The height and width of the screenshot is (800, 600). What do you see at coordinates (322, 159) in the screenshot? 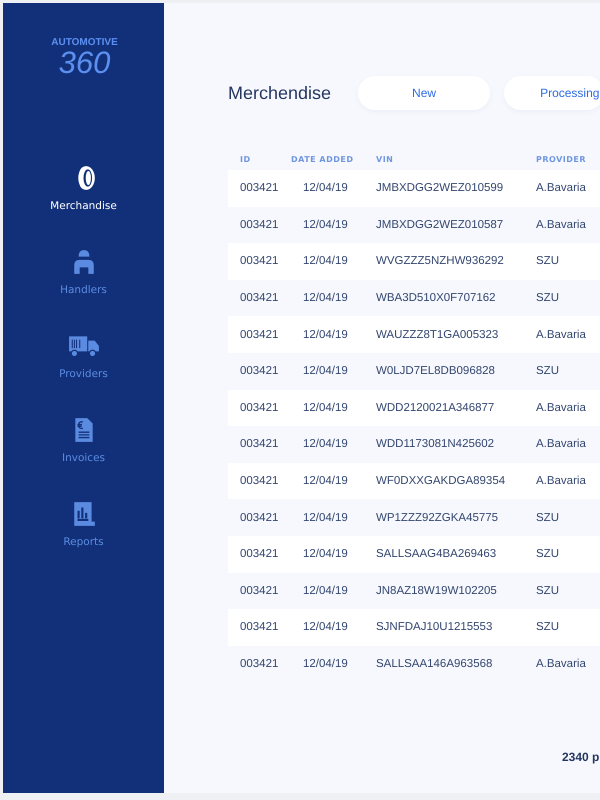
I see `column-header: DATE ADDED` at bounding box center [322, 159].